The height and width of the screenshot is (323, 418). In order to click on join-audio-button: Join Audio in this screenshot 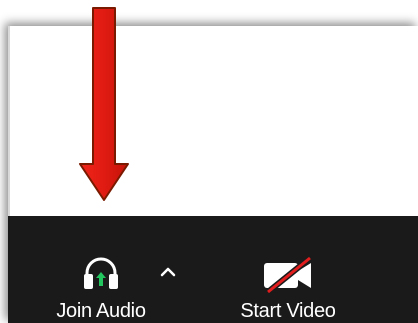, I will do `click(101, 289)`.